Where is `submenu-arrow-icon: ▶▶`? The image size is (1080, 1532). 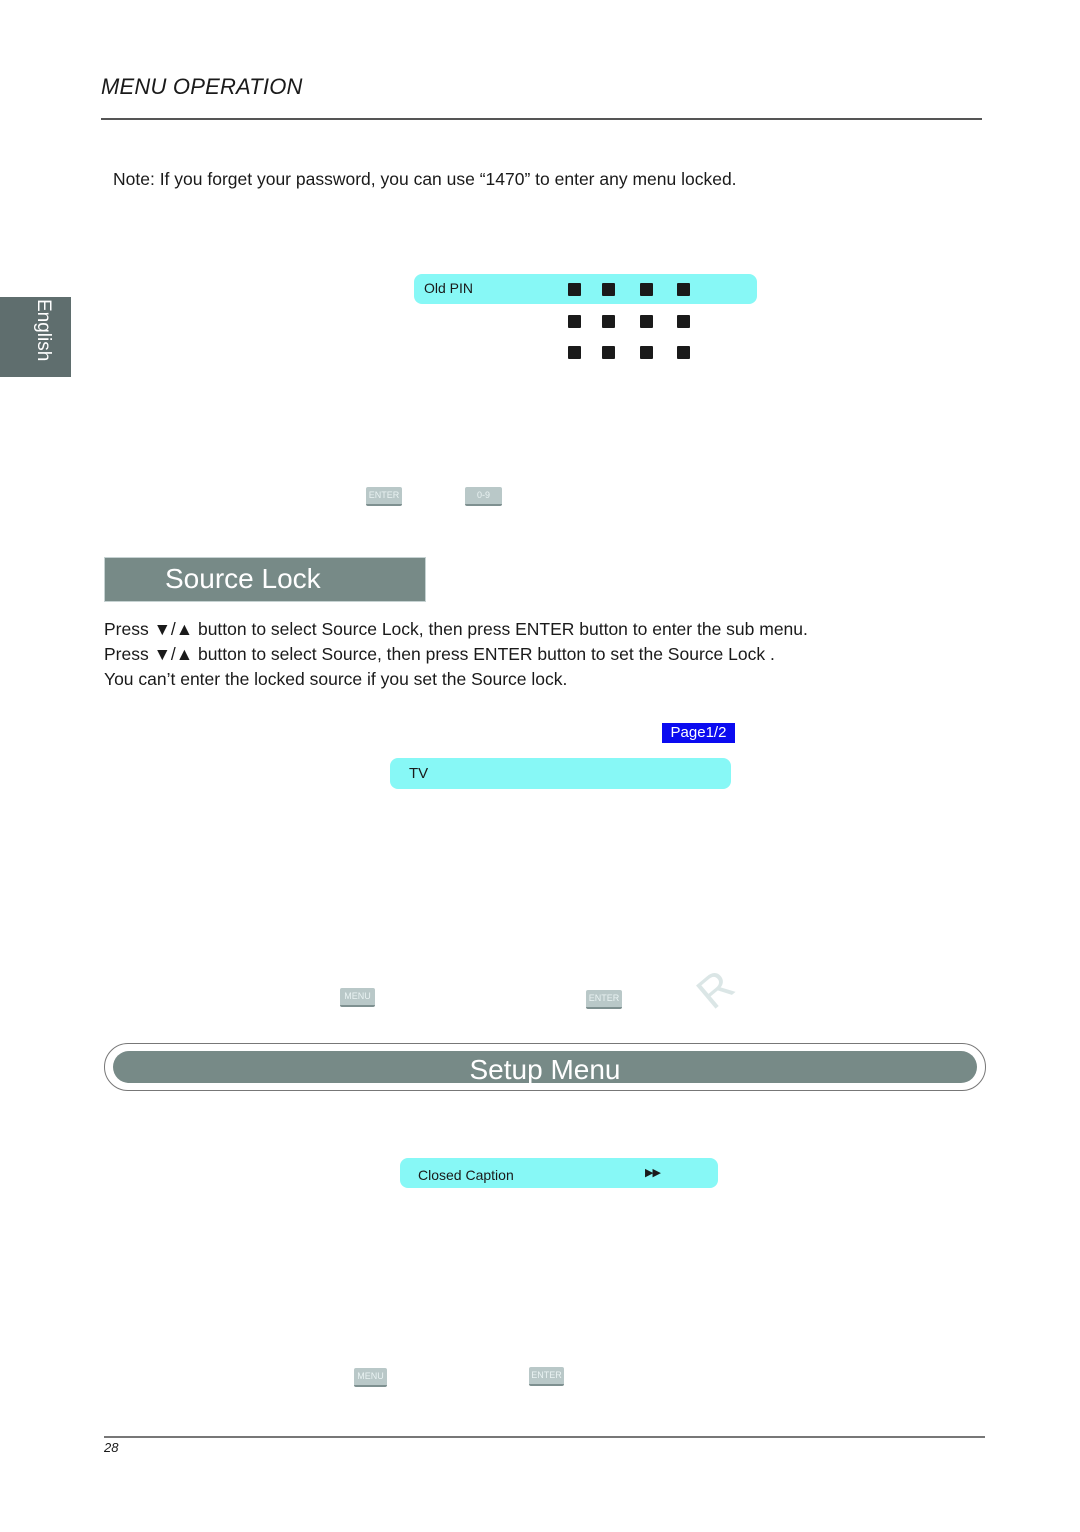
submenu-arrow-icon: ▶▶ is located at coordinates (653, 1173).